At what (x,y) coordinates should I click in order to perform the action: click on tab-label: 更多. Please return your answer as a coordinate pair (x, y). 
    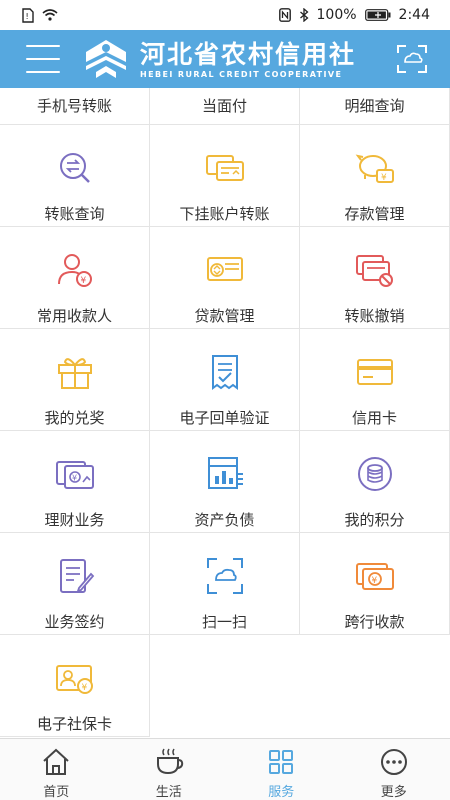
    Looking at the image, I should click on (393, 792).